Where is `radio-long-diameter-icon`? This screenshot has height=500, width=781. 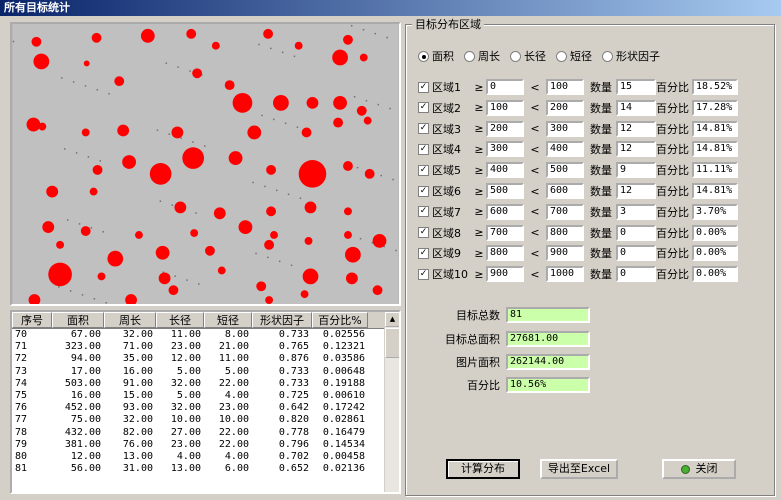
radio-long-diameter-icon is located at coordinates (515, 56).